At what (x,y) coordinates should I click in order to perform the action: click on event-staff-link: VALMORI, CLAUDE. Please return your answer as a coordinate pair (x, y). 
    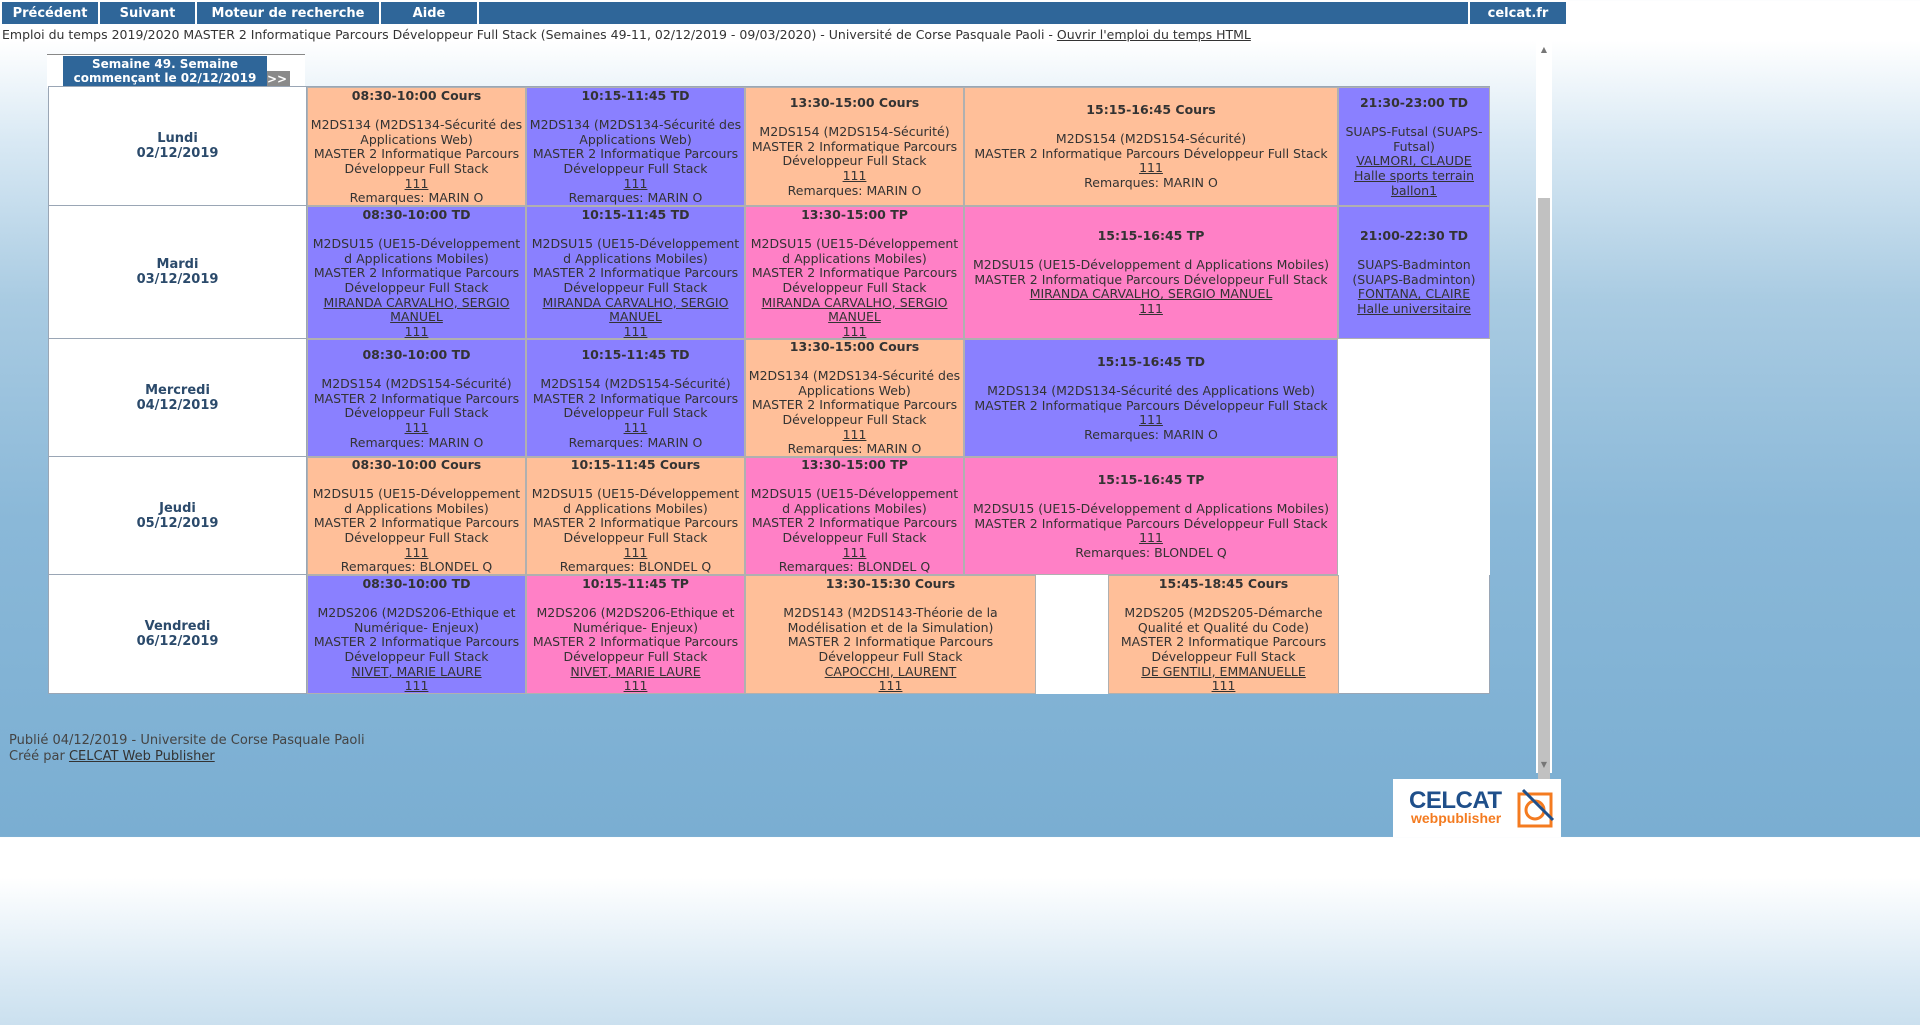
    Looking at the image, I should click on (1414, 161).